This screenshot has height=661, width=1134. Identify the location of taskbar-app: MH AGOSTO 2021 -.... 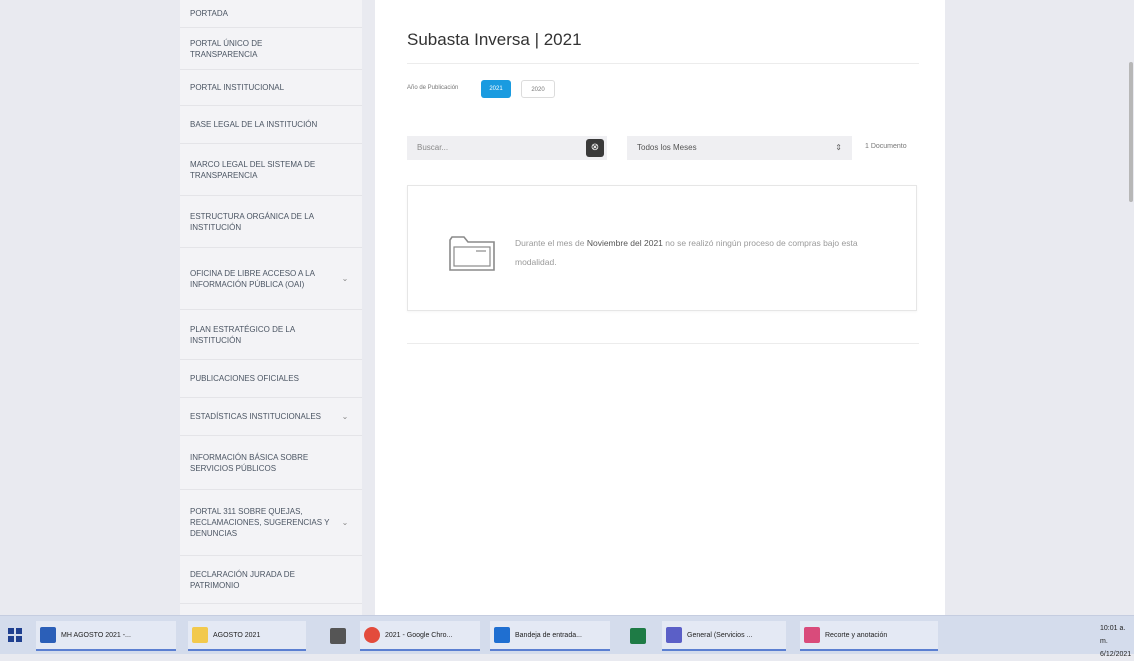
(106, 636).